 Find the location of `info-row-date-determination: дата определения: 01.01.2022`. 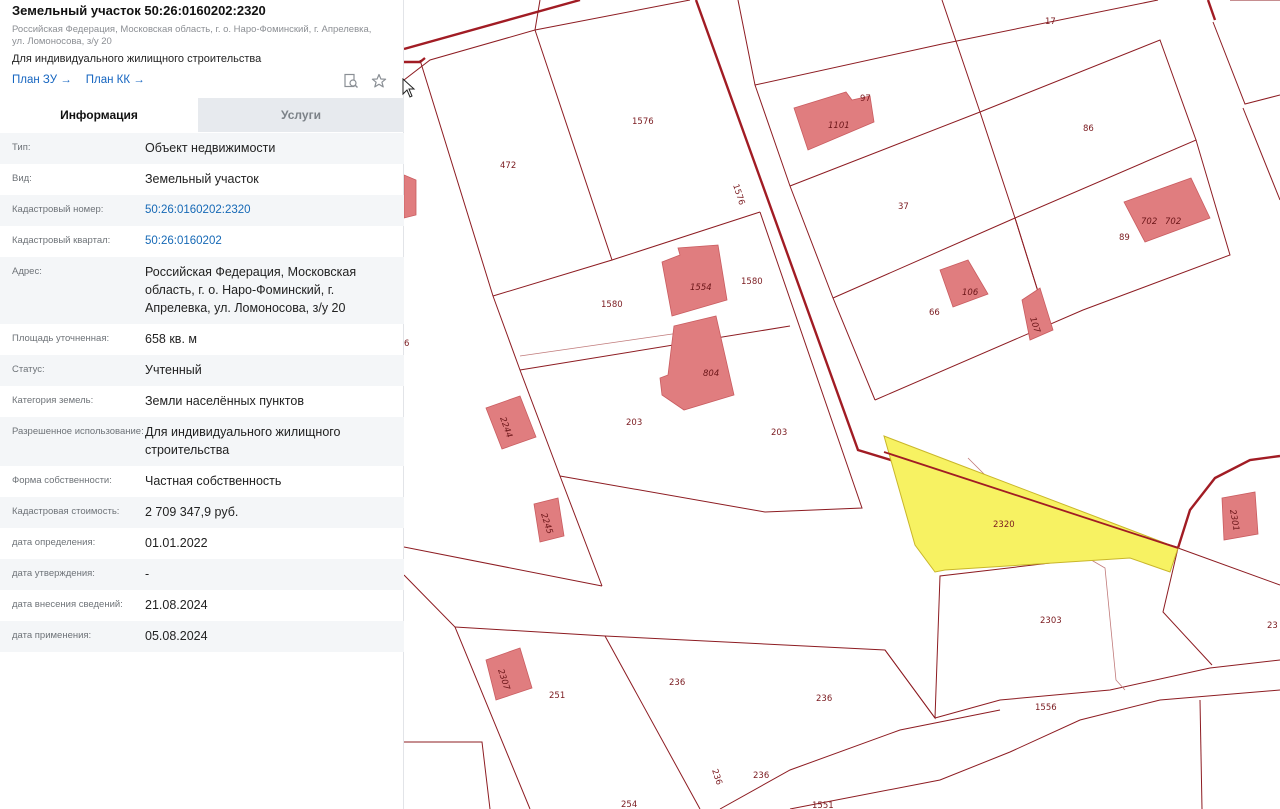

info-row-date-determination: дата определения: 01.01.2022 is located at coordinates (202, 543).